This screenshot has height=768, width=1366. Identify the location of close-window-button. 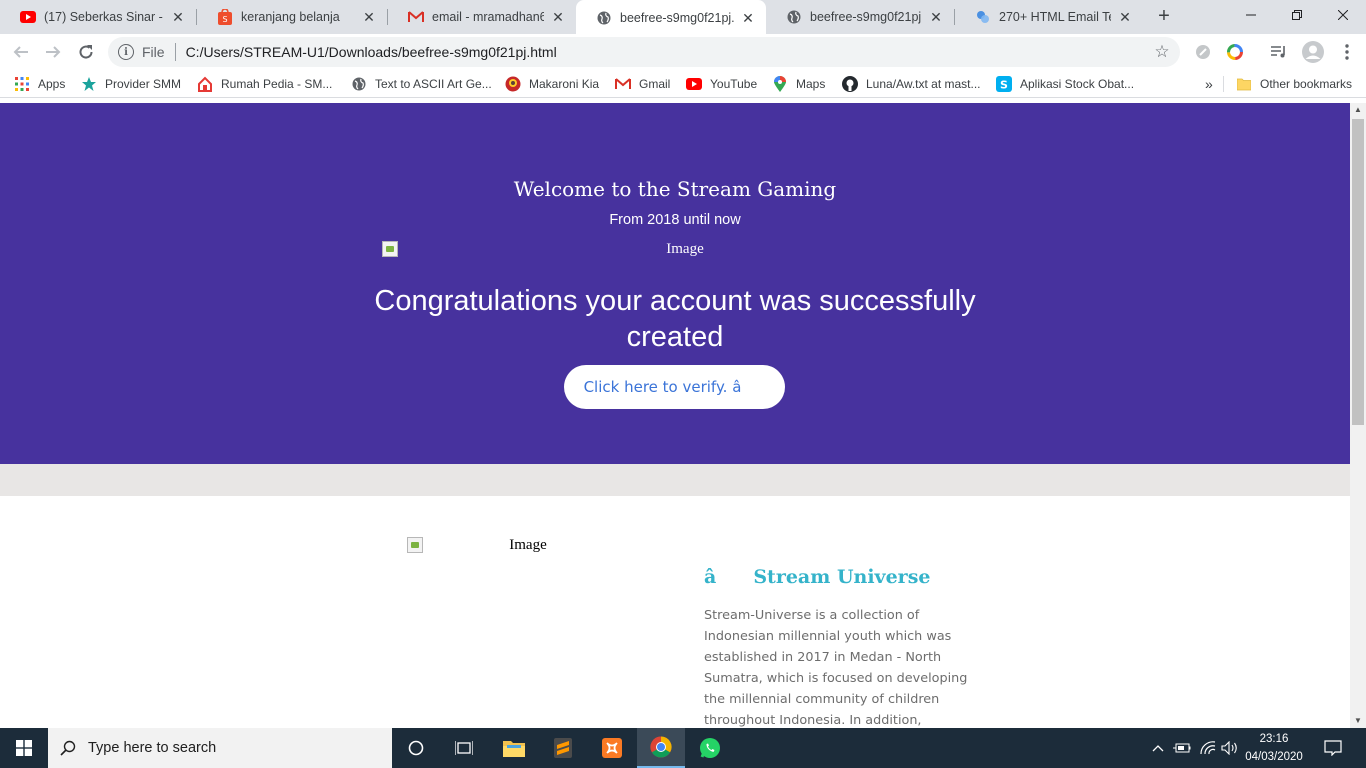
(1343, 15).